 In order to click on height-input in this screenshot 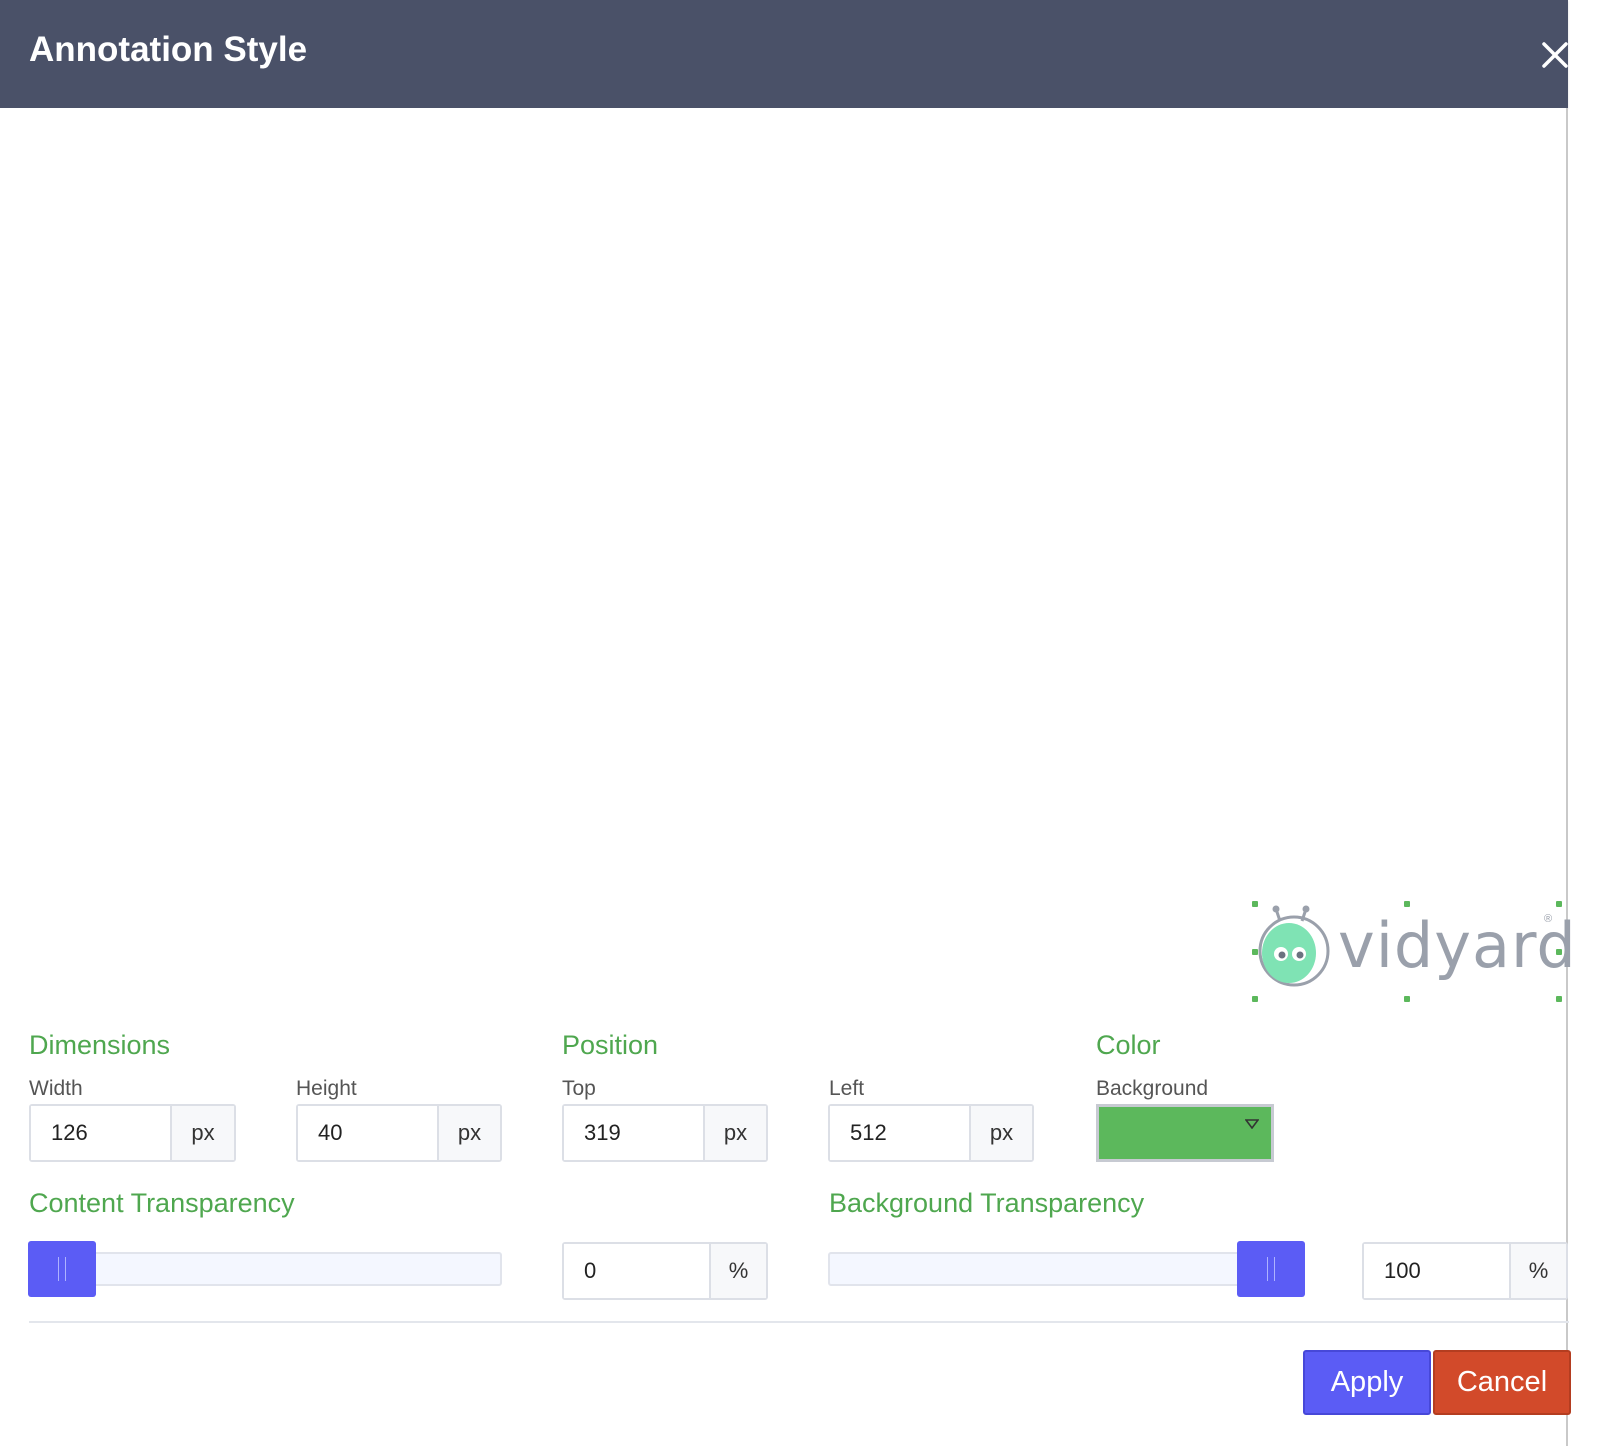, I will do `click(367, 1133)`.